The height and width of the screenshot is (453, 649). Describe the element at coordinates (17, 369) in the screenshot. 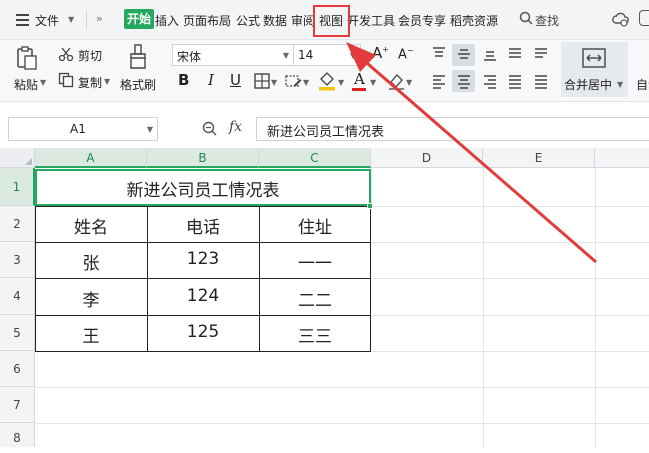

I see `row-header-6: 6` at that location.